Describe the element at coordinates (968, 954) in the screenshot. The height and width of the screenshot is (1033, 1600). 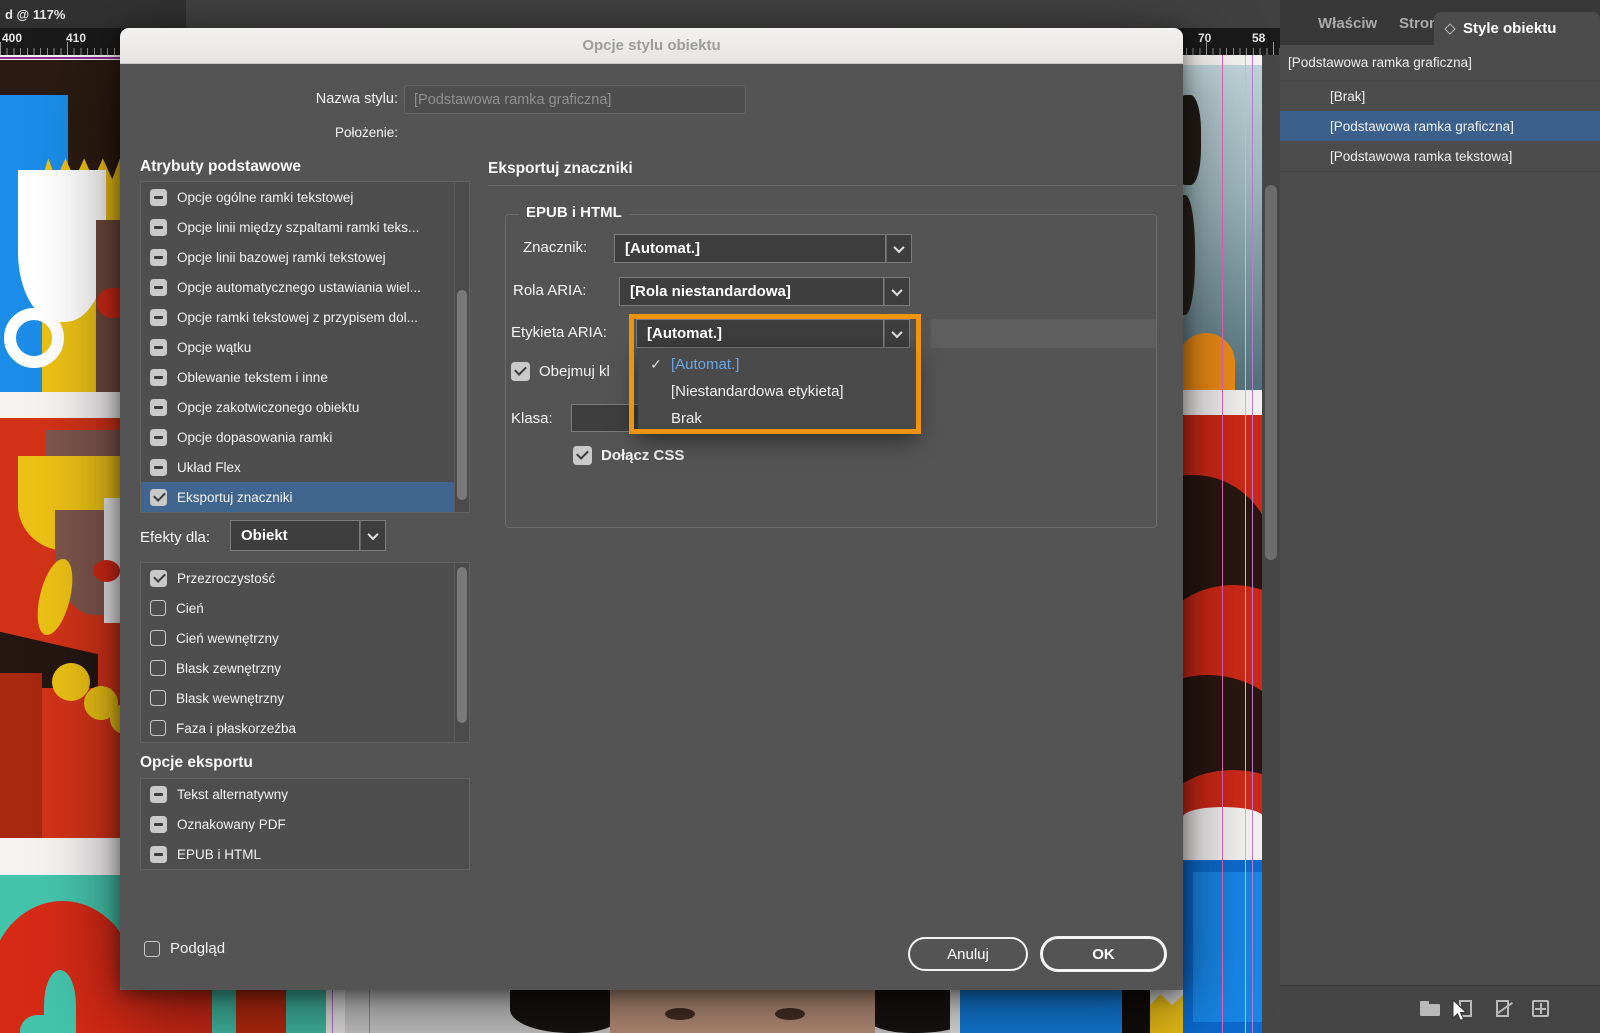
I see `cancel-button: Anuluj` at that location.